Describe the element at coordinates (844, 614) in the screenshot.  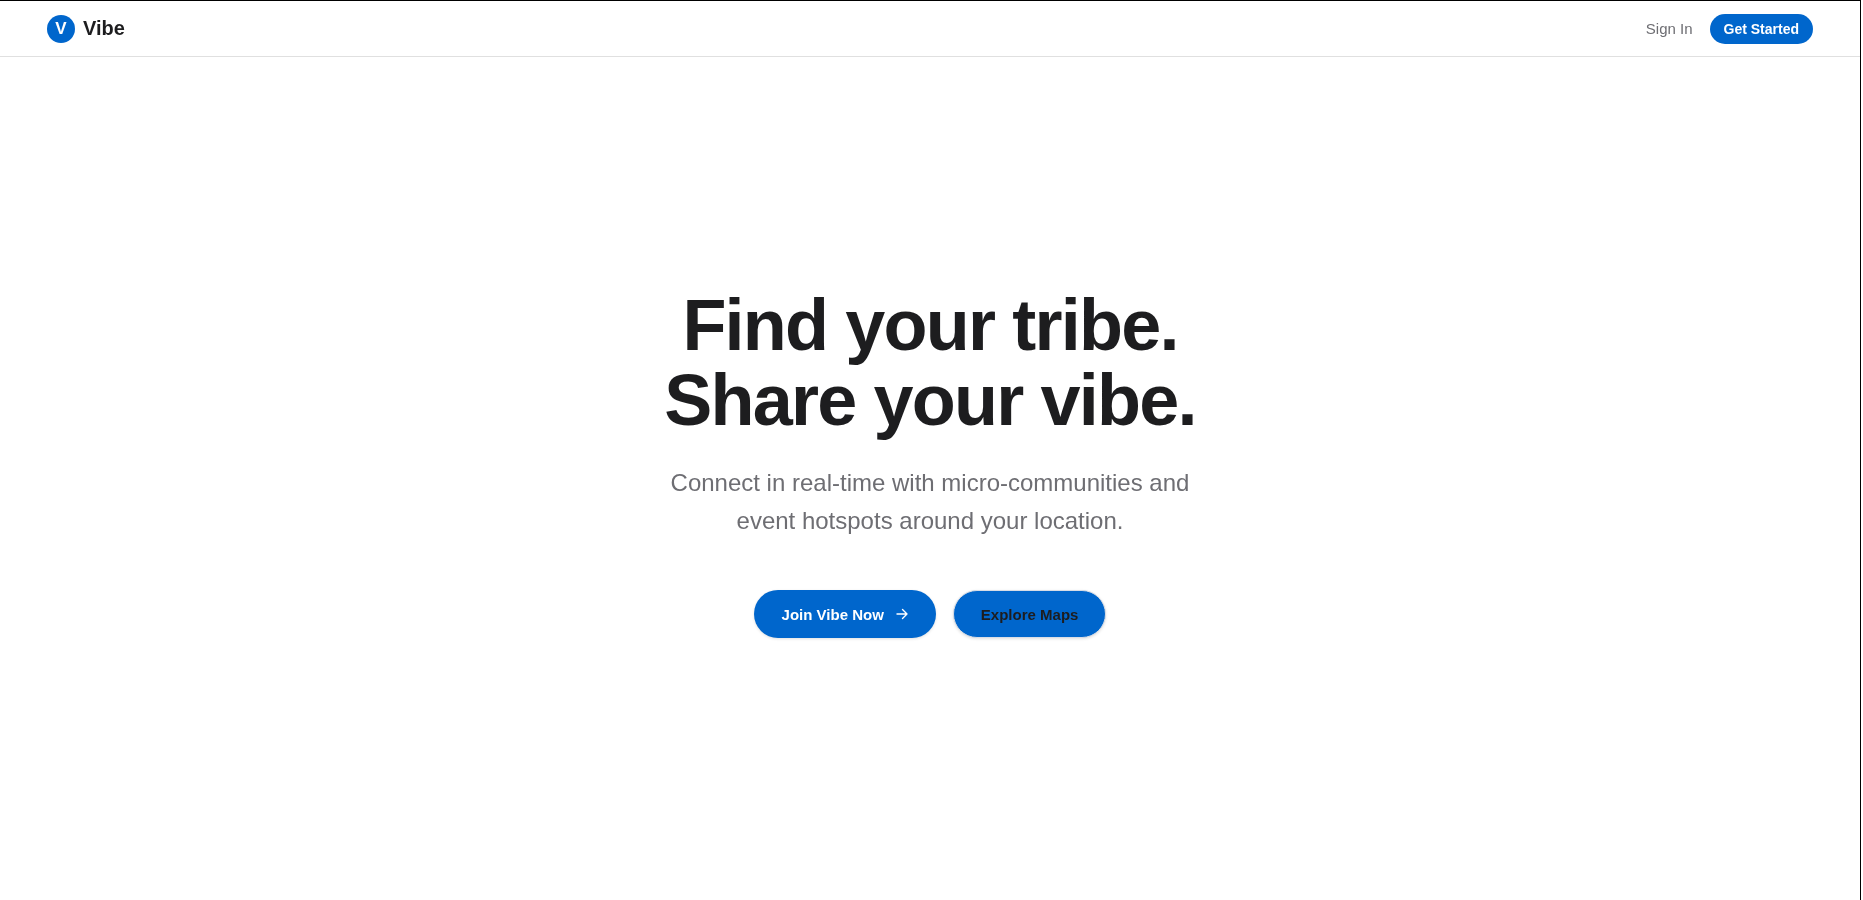
I see `join-button: Join Vibe Now` at that location.